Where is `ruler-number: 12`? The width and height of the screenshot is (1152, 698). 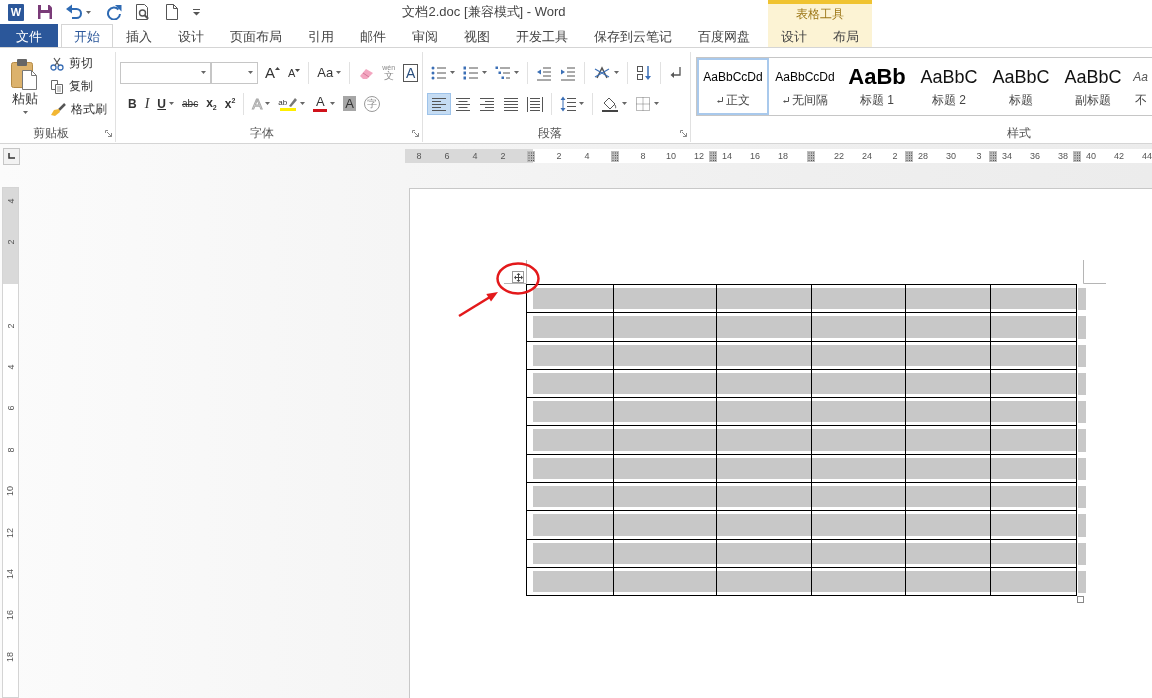
ruler-number: 12 is located at coordinates (10, 532).